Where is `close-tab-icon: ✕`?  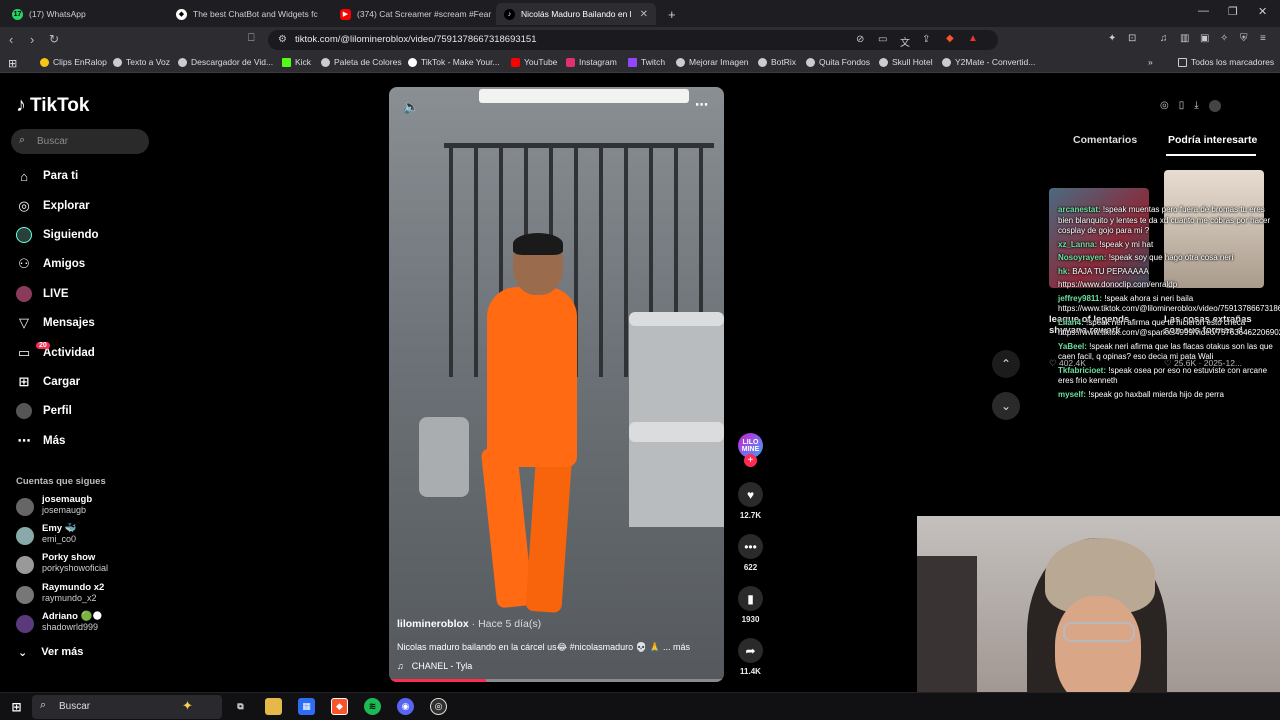
close-tab-icon: ✕ is located at coordinates (644, 14).